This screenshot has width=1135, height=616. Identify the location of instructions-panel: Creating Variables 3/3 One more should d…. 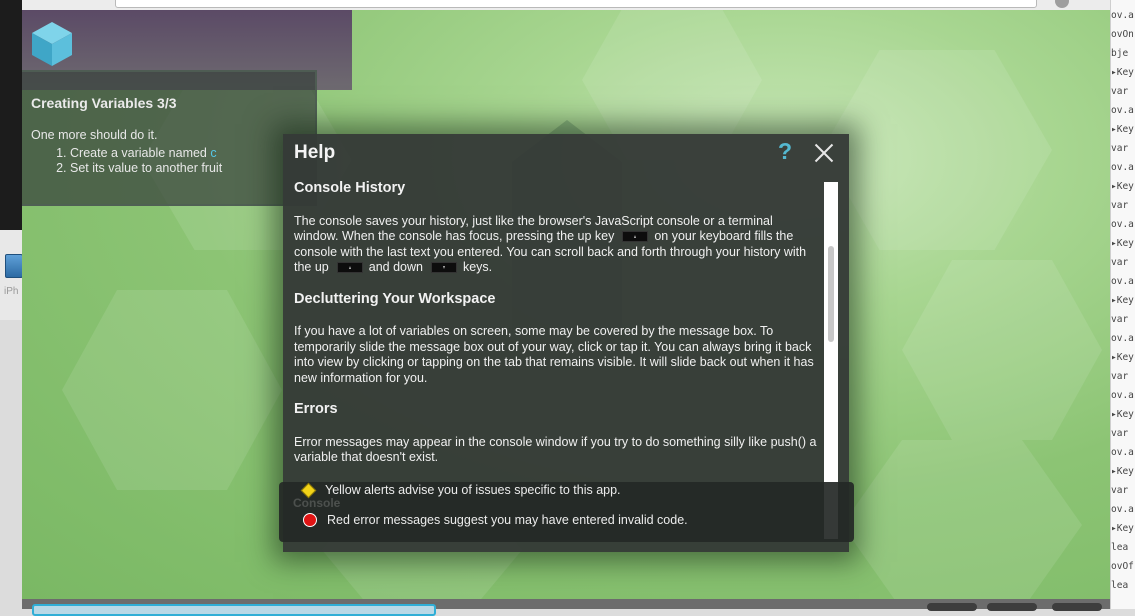
(169, 138).